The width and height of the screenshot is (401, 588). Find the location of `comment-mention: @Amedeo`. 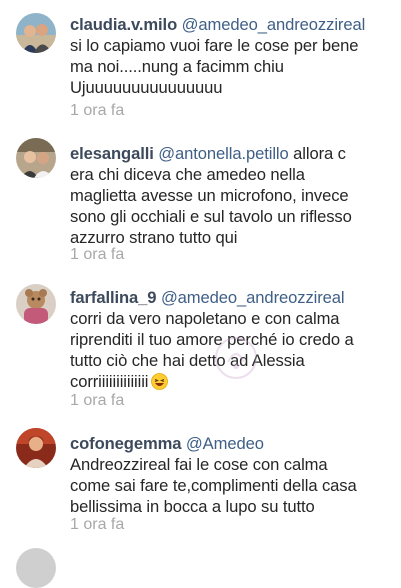

comment-mention: @Amedeo is located at coordinates (225, 443).